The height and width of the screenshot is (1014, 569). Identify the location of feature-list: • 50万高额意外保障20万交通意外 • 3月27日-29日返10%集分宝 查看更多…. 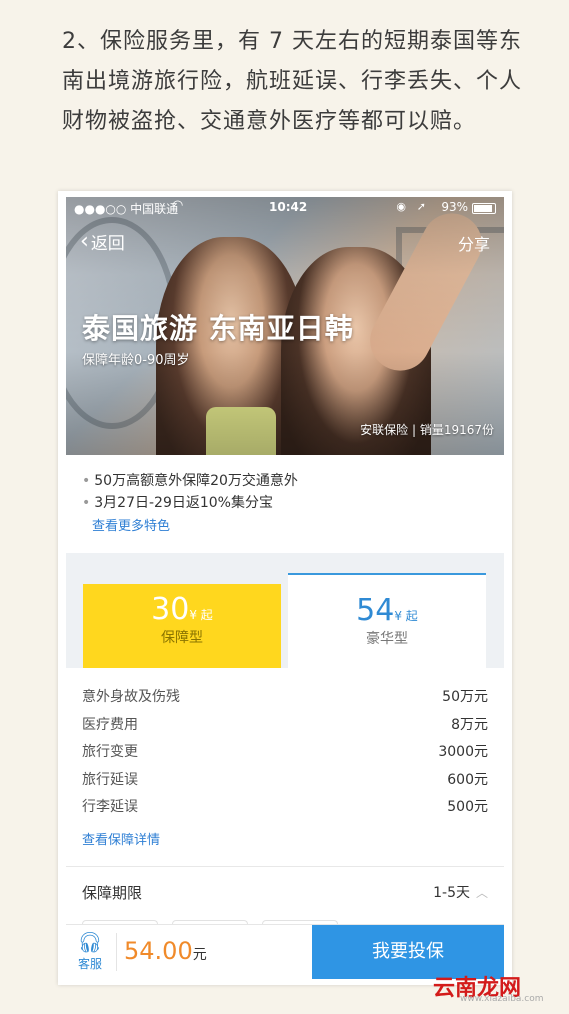
(190, 505).